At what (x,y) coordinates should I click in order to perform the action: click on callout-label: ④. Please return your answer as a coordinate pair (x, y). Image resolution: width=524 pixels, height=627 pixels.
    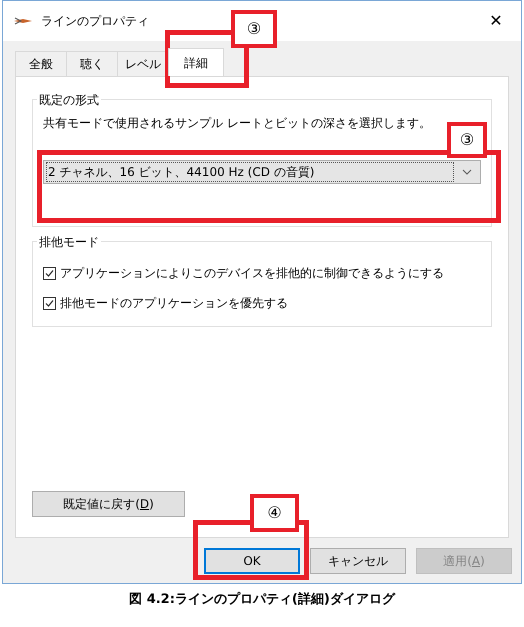
    Looking at the image, I should click on (274, 513).